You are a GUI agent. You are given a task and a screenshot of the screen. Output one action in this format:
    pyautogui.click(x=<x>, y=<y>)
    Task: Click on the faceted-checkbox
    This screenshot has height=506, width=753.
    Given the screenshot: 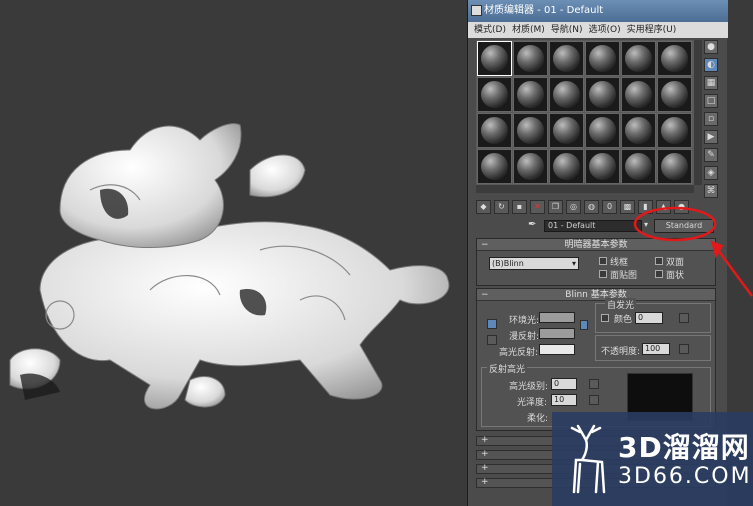 What is the action you would take?
    pyautogui.click(x=659, y=274)
    